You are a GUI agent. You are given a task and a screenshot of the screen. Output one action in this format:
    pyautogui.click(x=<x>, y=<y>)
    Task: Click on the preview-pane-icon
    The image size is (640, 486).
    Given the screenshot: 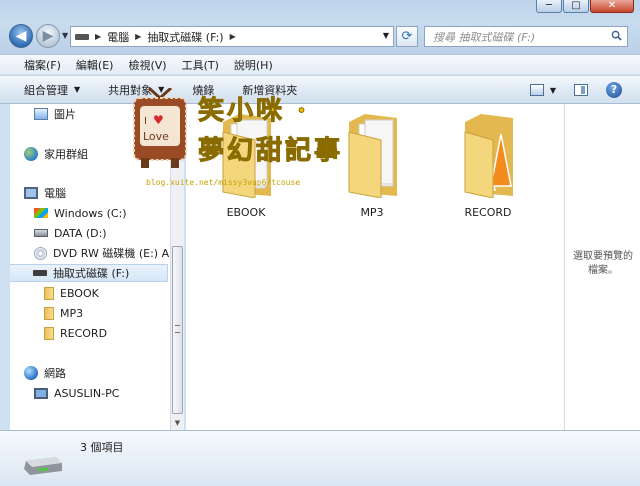 What is the action you would take?
    pyautogui.click(x=581, y=90)
    